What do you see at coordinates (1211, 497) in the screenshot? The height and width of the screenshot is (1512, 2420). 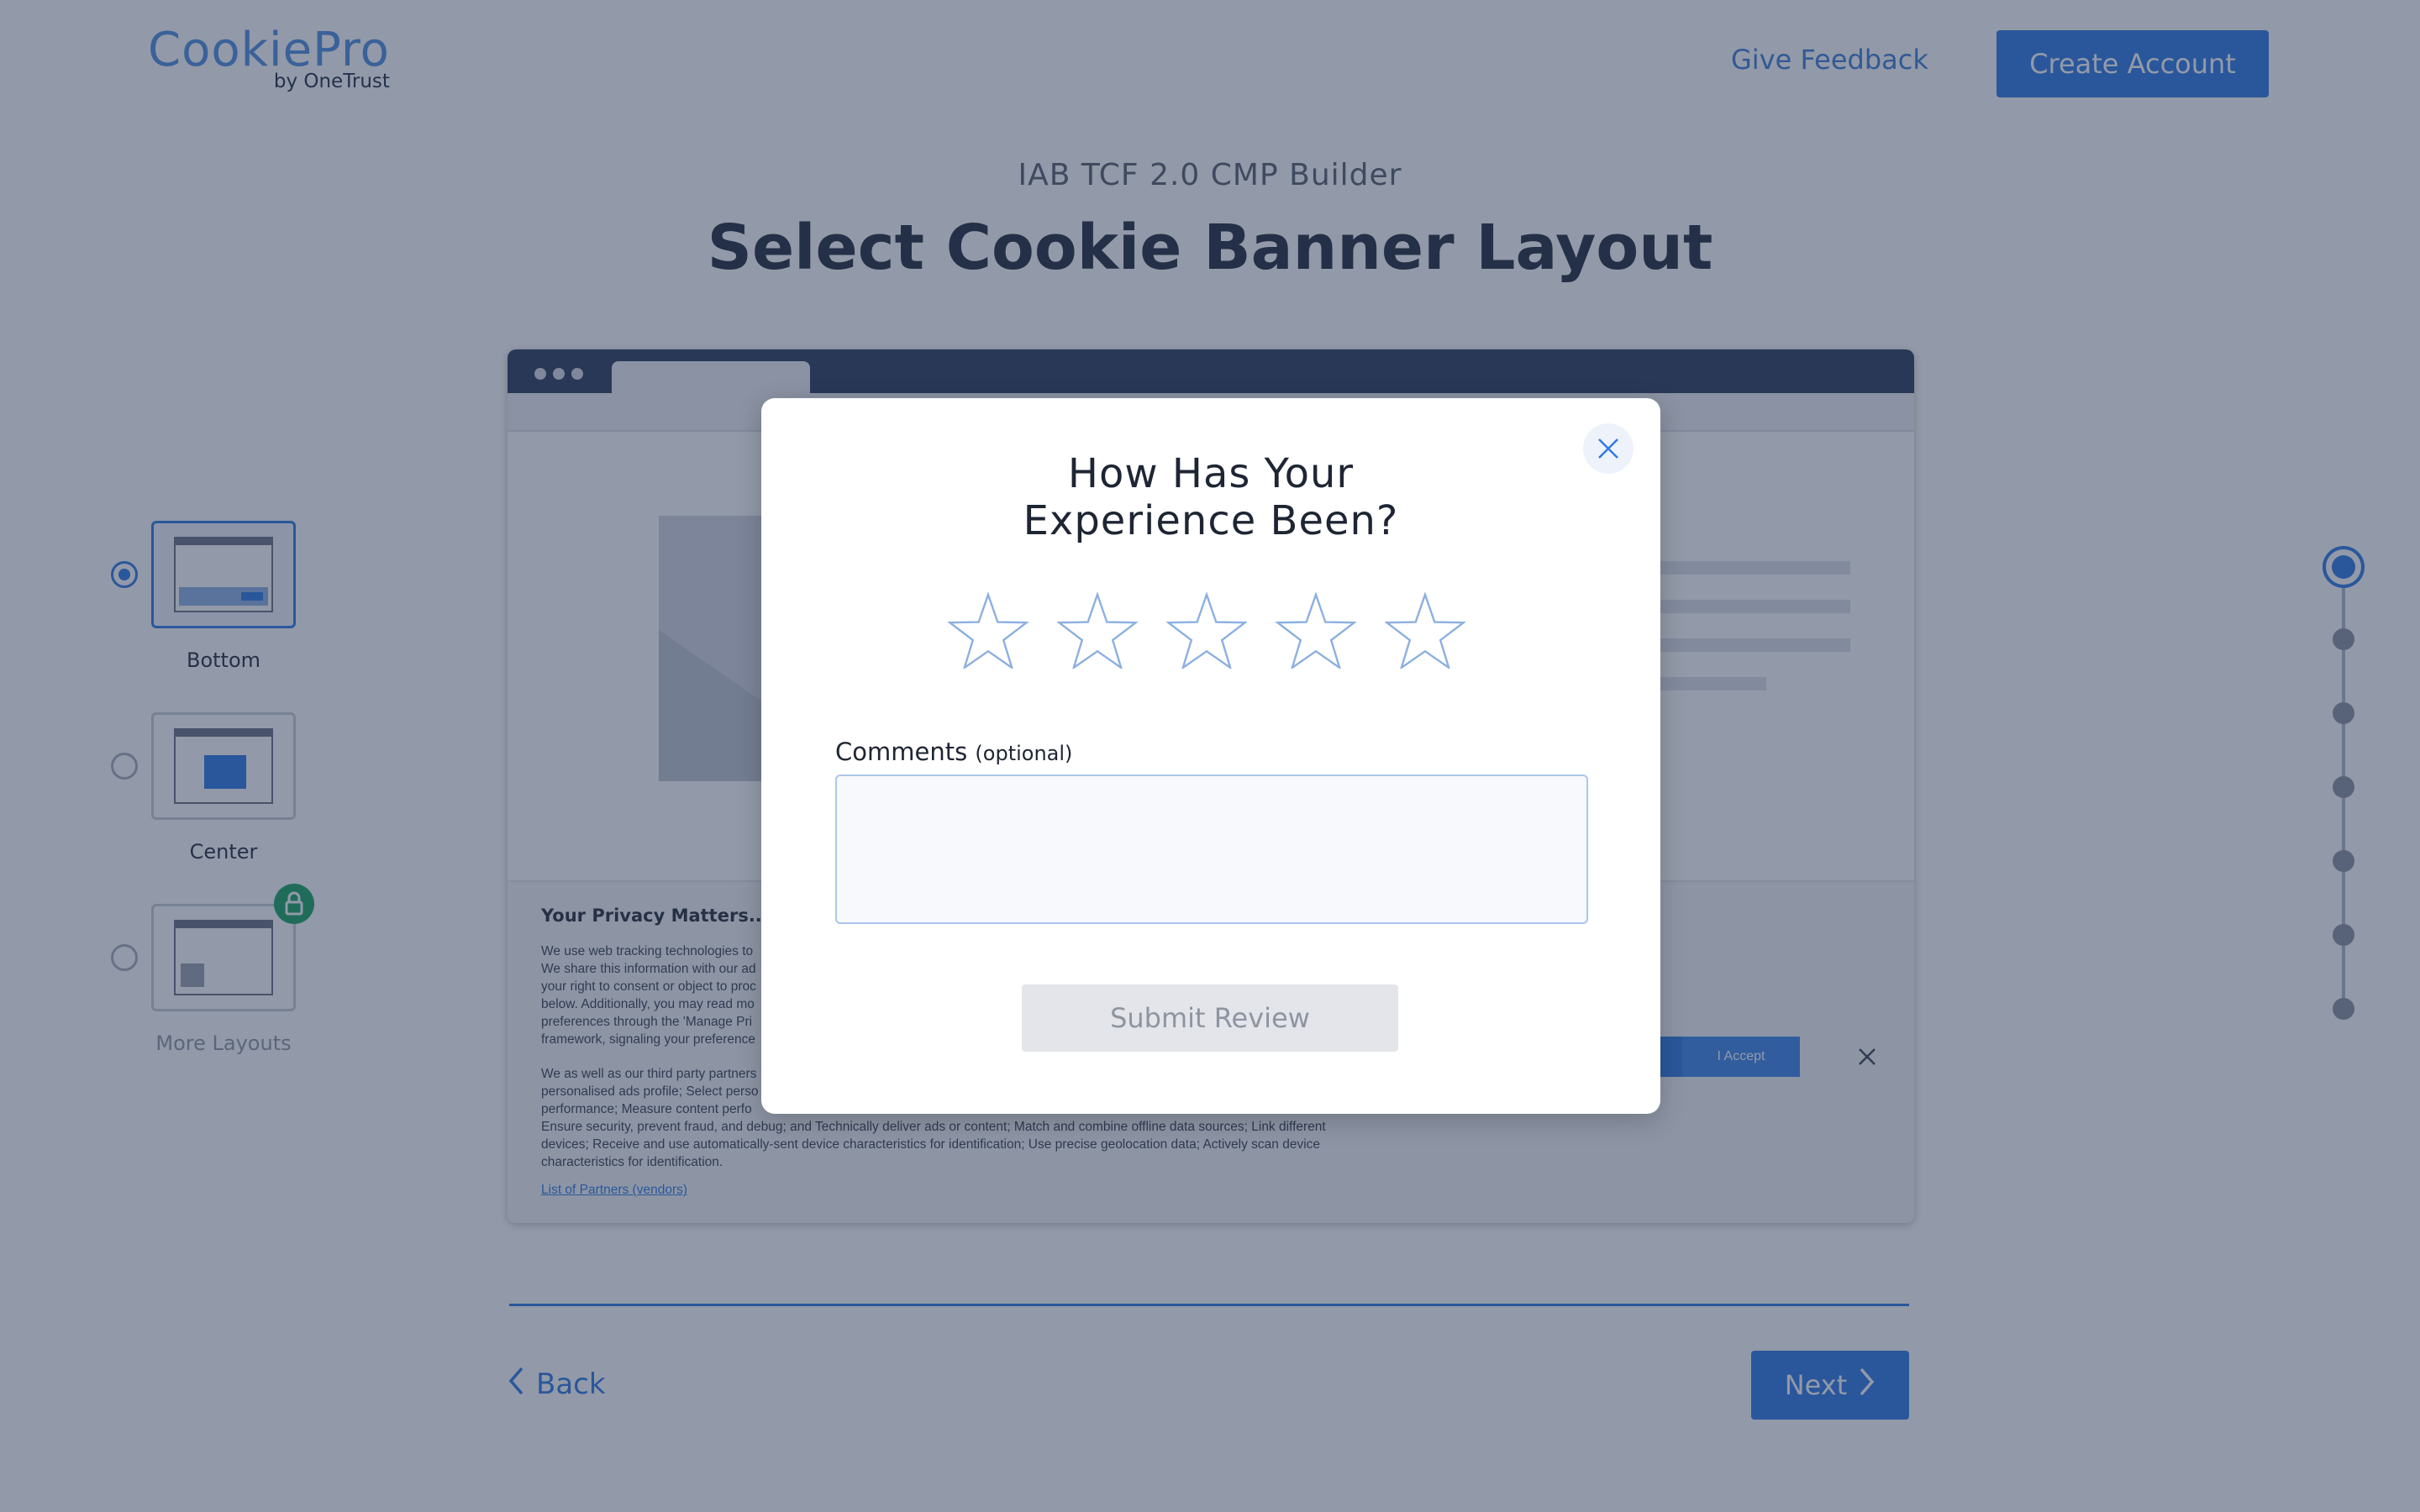 I see `modal-title: How Has Your Experience Been?` at bounding box center [1211, 497].